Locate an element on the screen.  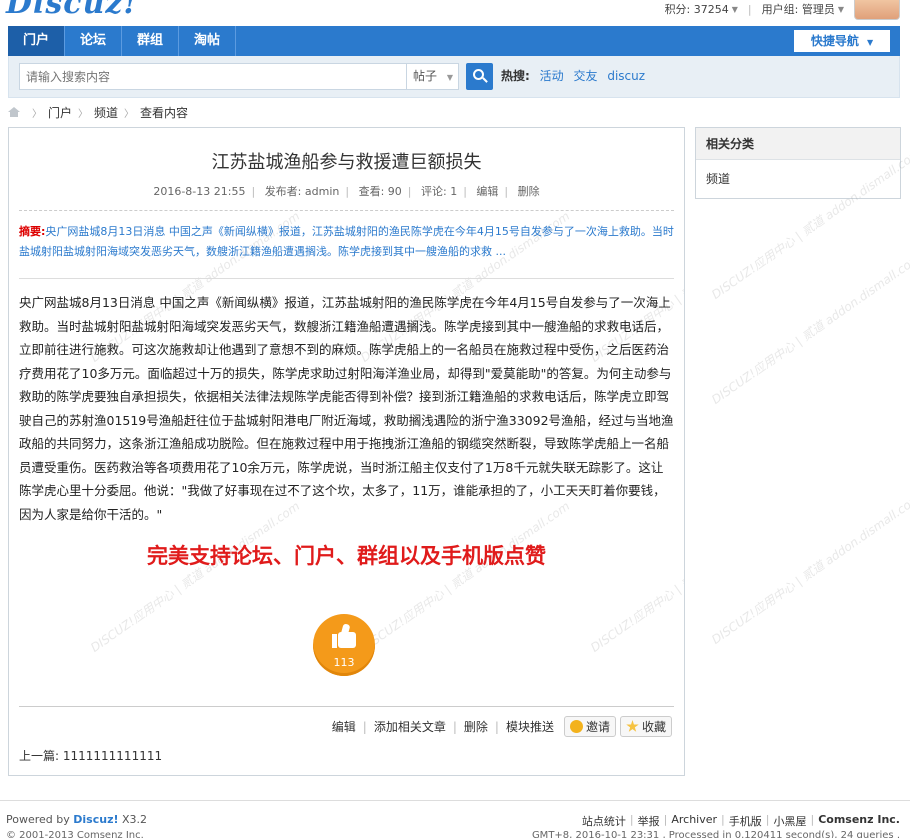
search-type-select: 帖子 ▼ is located at coordinates (433, 76).